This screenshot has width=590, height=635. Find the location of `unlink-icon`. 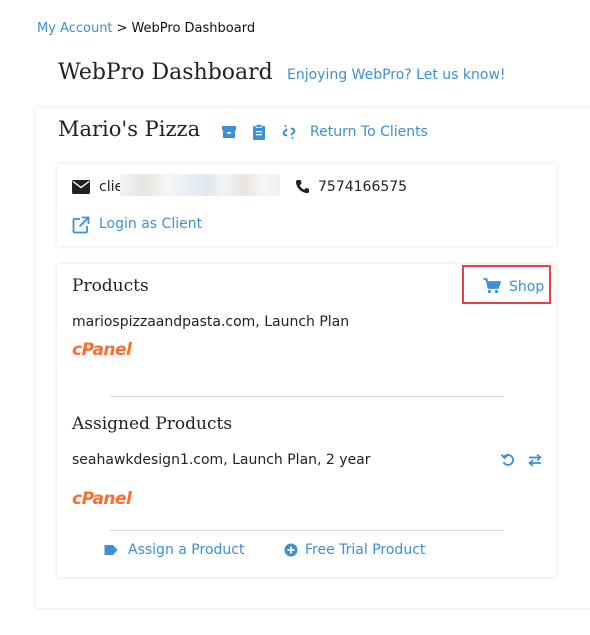

unlink-icon is located at coordinates (289, 132).